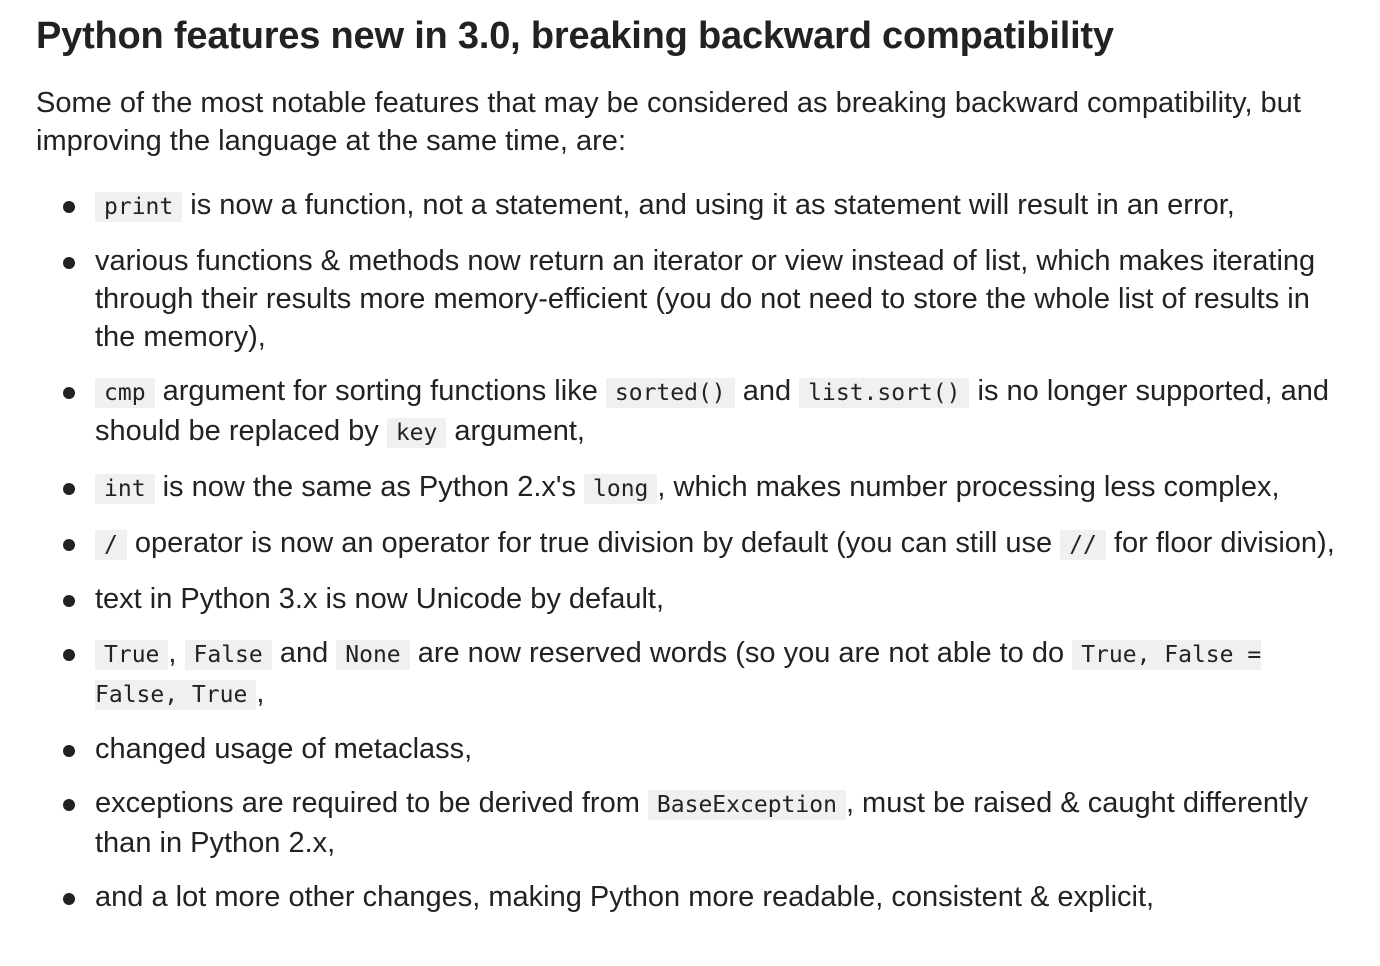 This screenshot has width=1380, height=966. I want to click on inline-code: /, so click(111, 545).